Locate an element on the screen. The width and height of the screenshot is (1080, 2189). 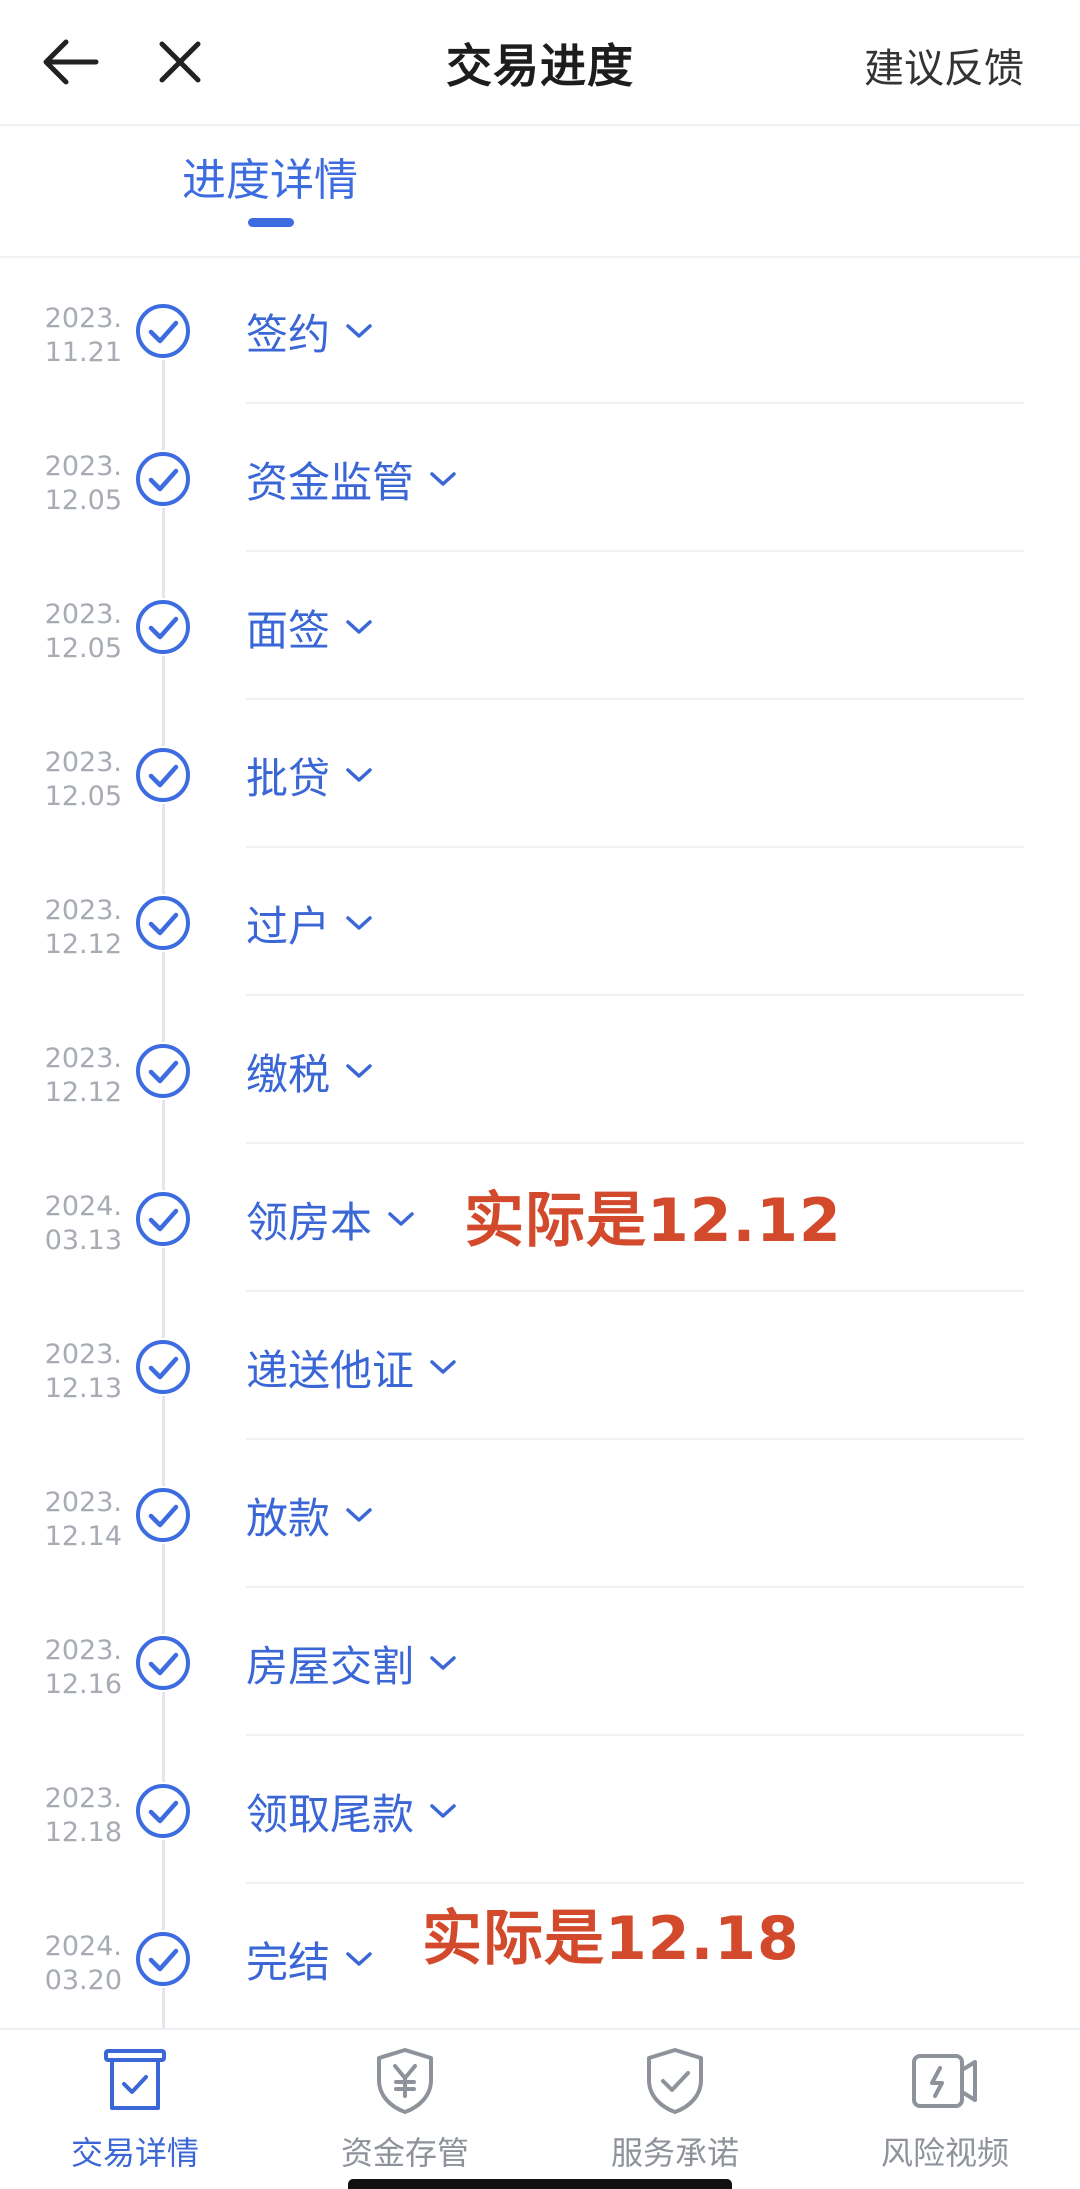
timeline-item: 2024. 03.20 完结 实际是12.18 is located at coordinates (540, 1956).